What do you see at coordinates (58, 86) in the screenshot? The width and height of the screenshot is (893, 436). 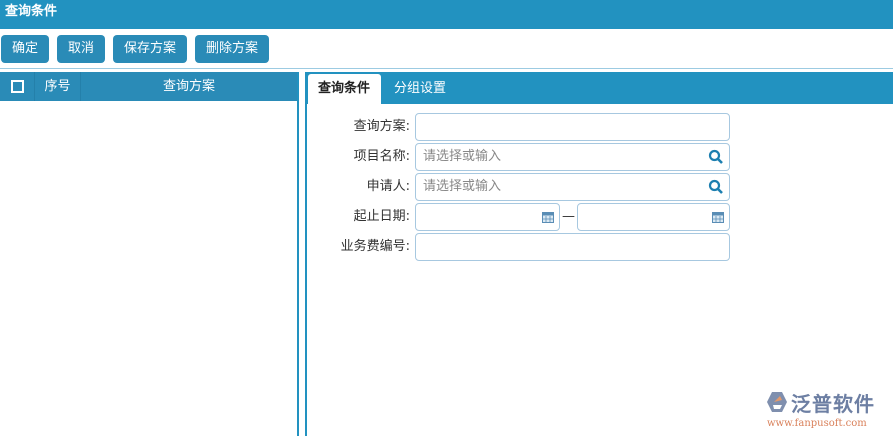 I see `column-index: 序号` at bounding box center [58, 86].